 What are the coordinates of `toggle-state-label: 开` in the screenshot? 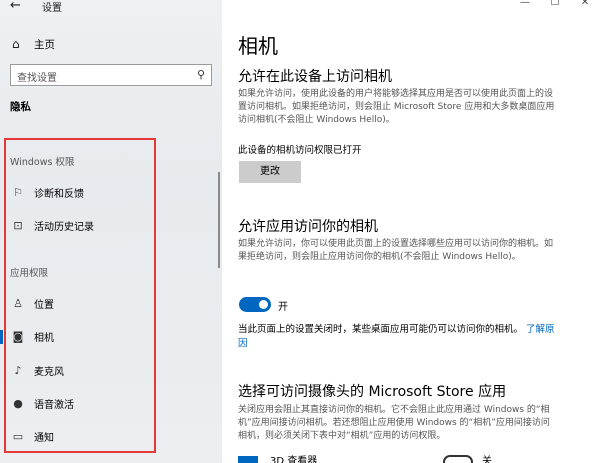 It's located at (283, 307).